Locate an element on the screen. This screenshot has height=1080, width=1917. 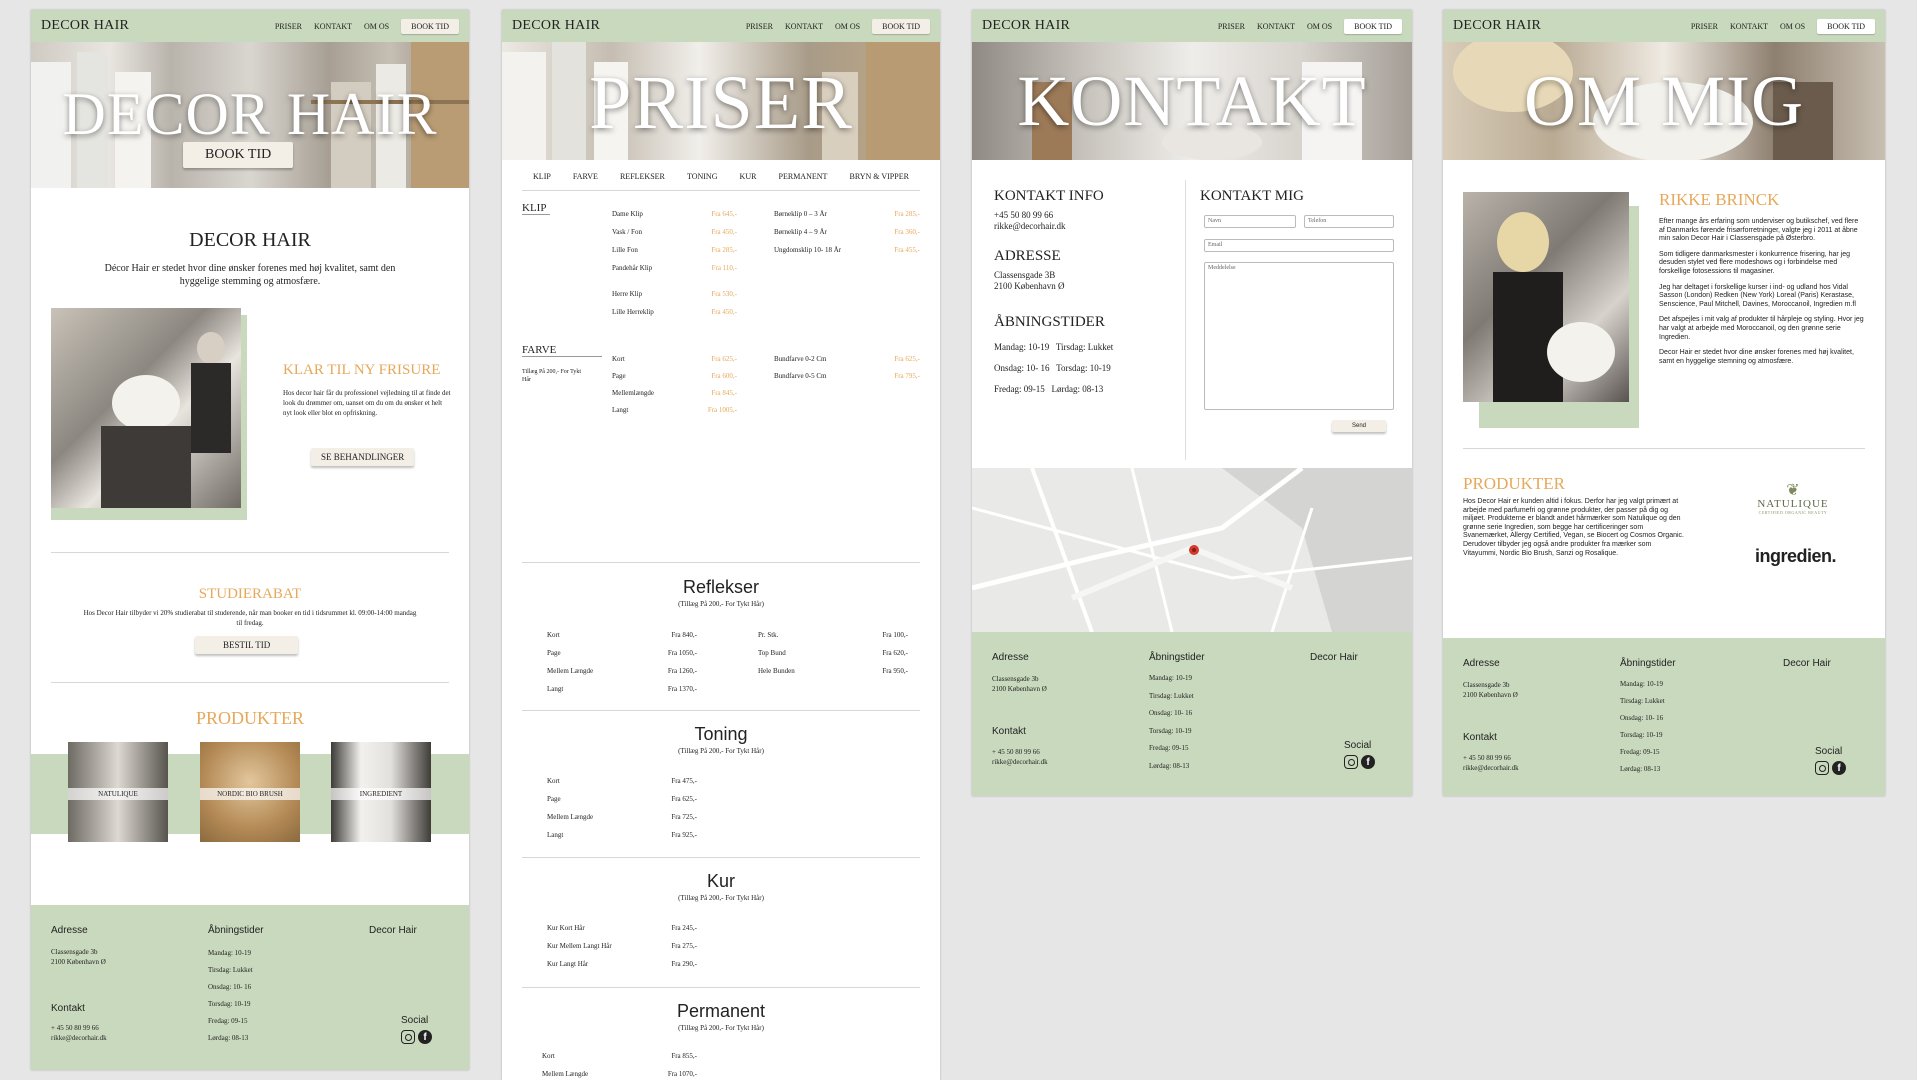
footer-social-label: Social is located at coordinates (415, 1020).